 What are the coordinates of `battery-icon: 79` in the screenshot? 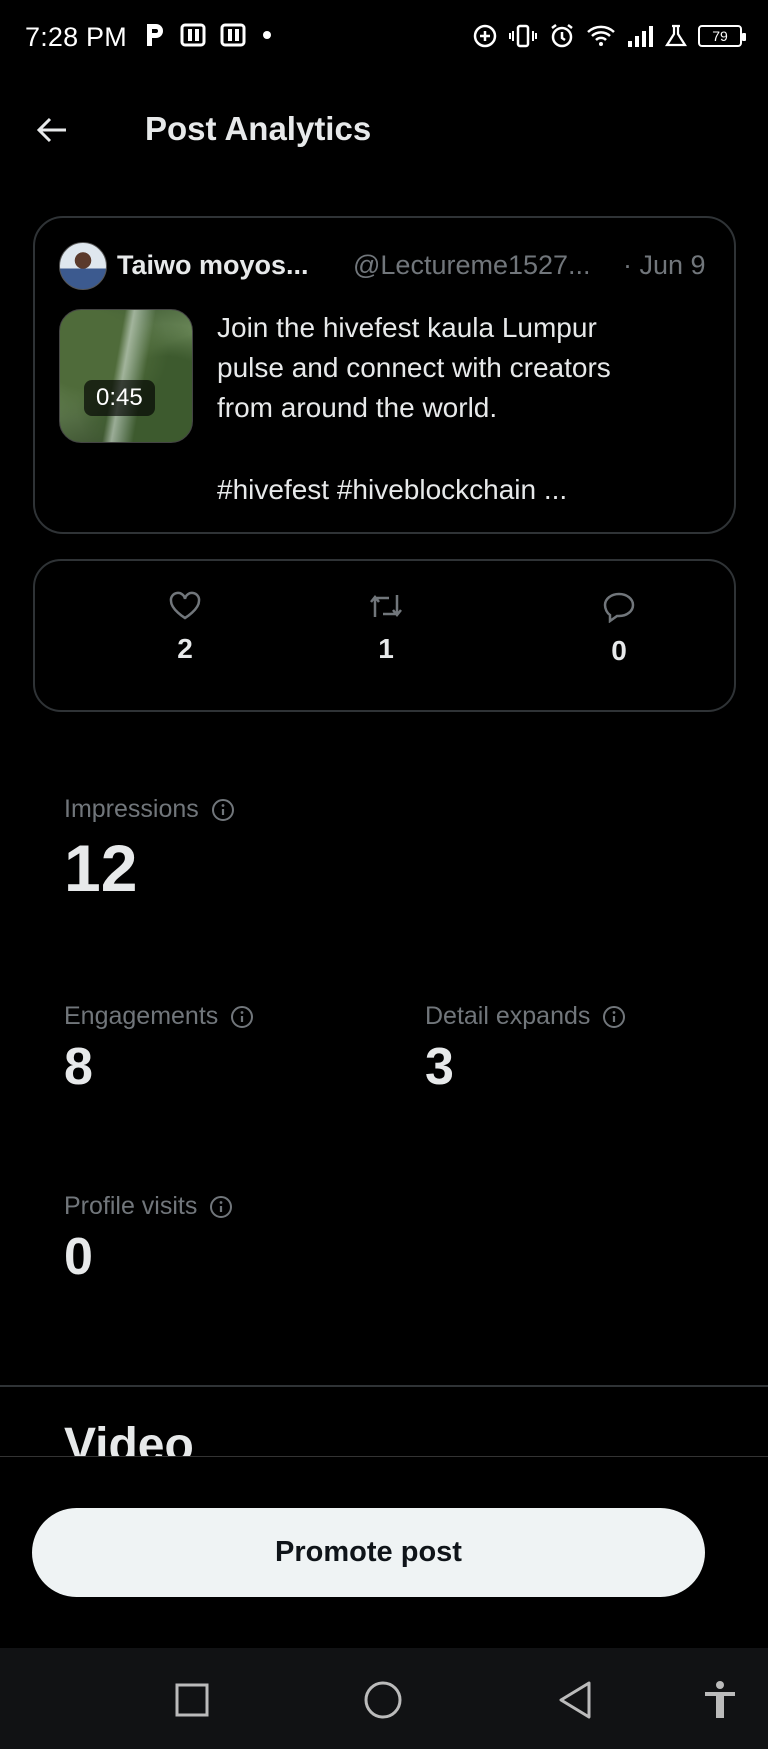 It's located at (722, 36).